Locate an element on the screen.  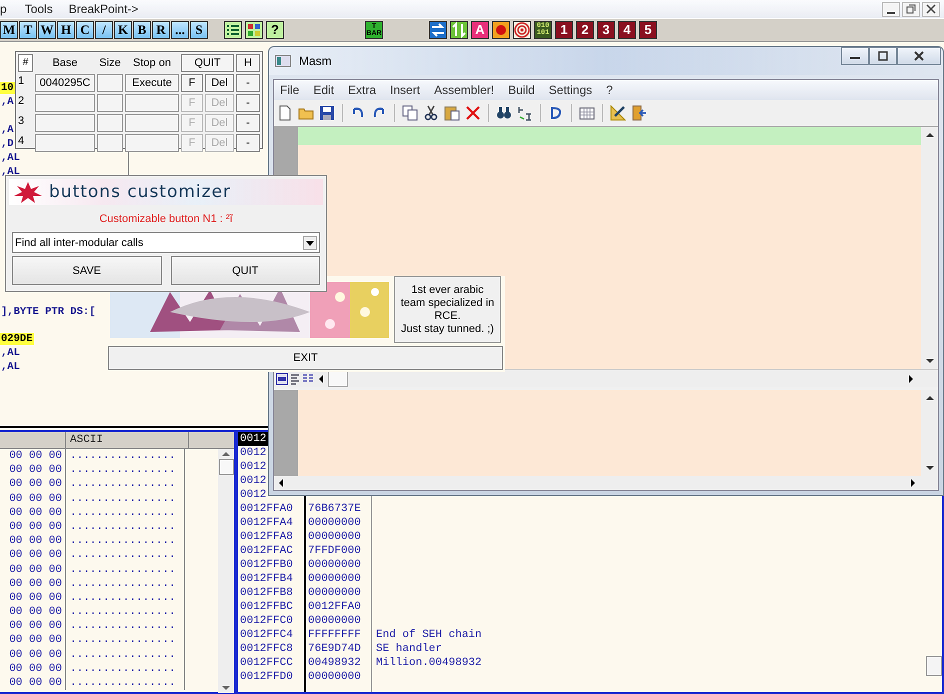
new-file-icon is located at coordinates (285, 113).